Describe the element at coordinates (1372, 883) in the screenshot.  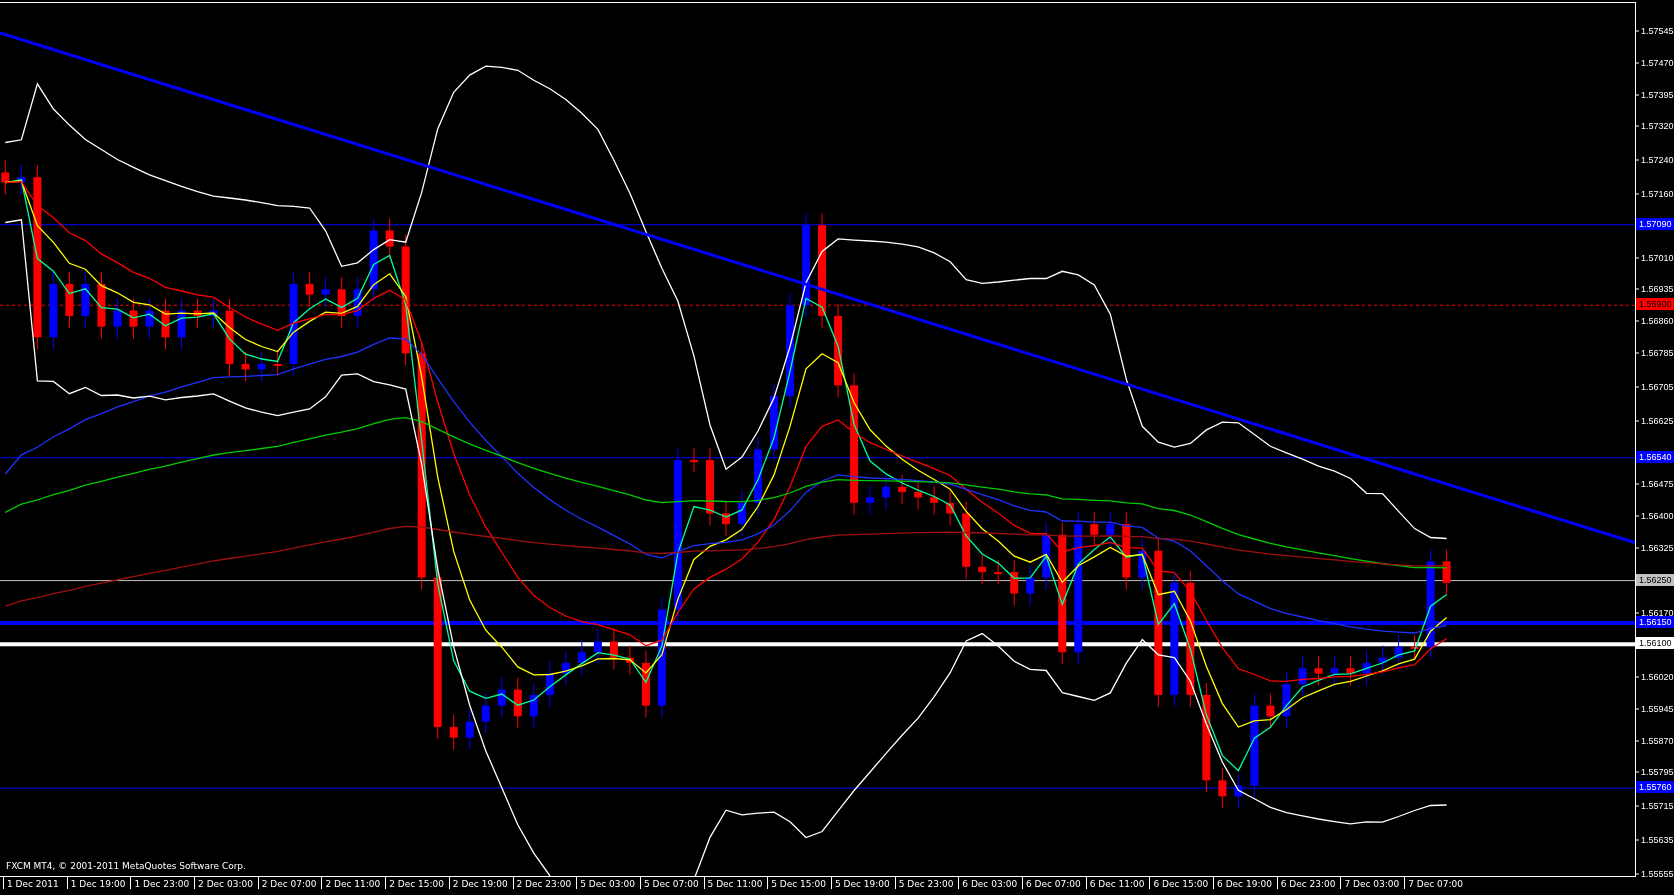
I see `time-label: 7 Dec 03:00` at that location.